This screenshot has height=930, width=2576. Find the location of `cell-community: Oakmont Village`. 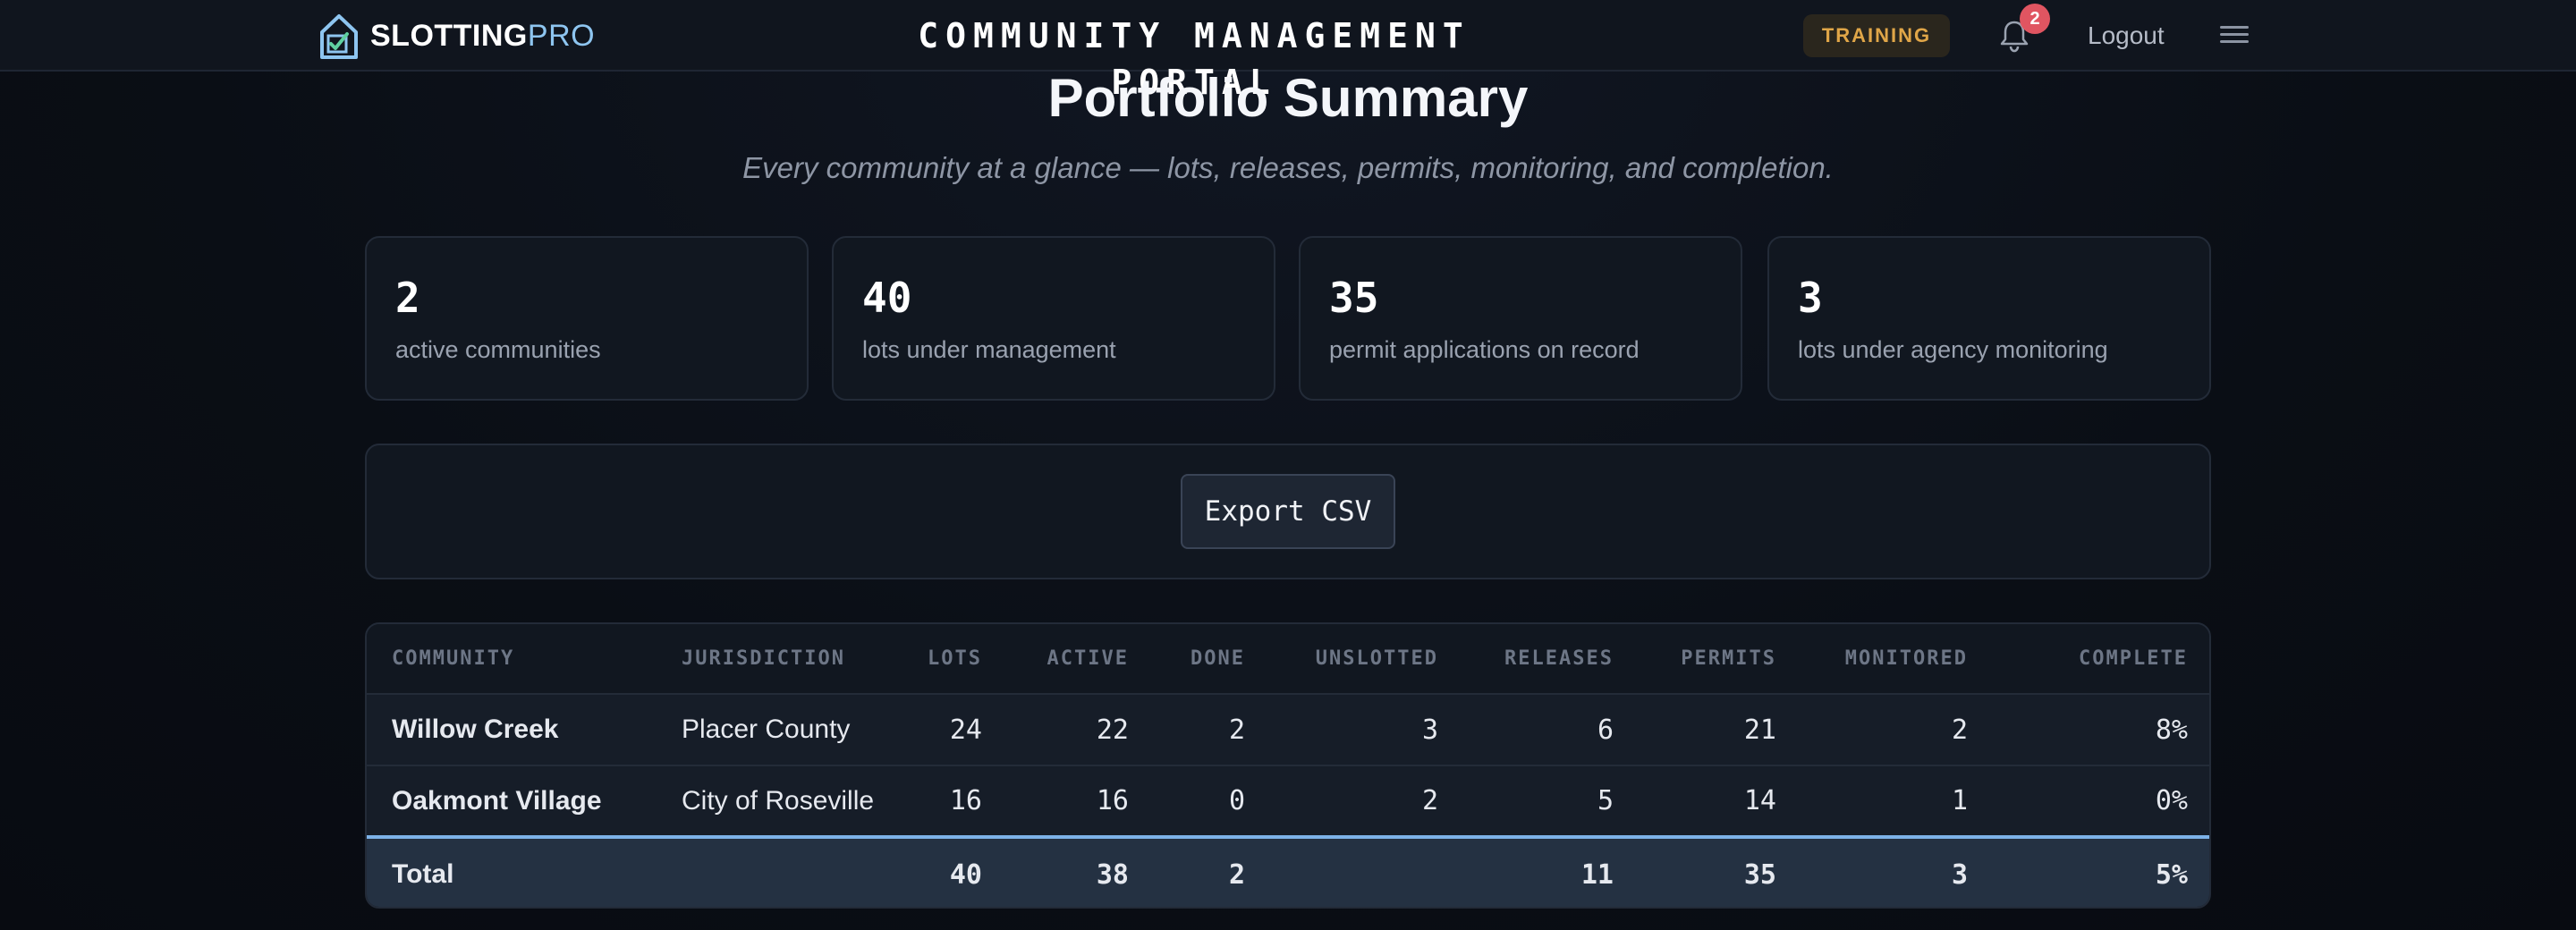

cell-community: Oakmont Village is located at coordinates (512, 801).